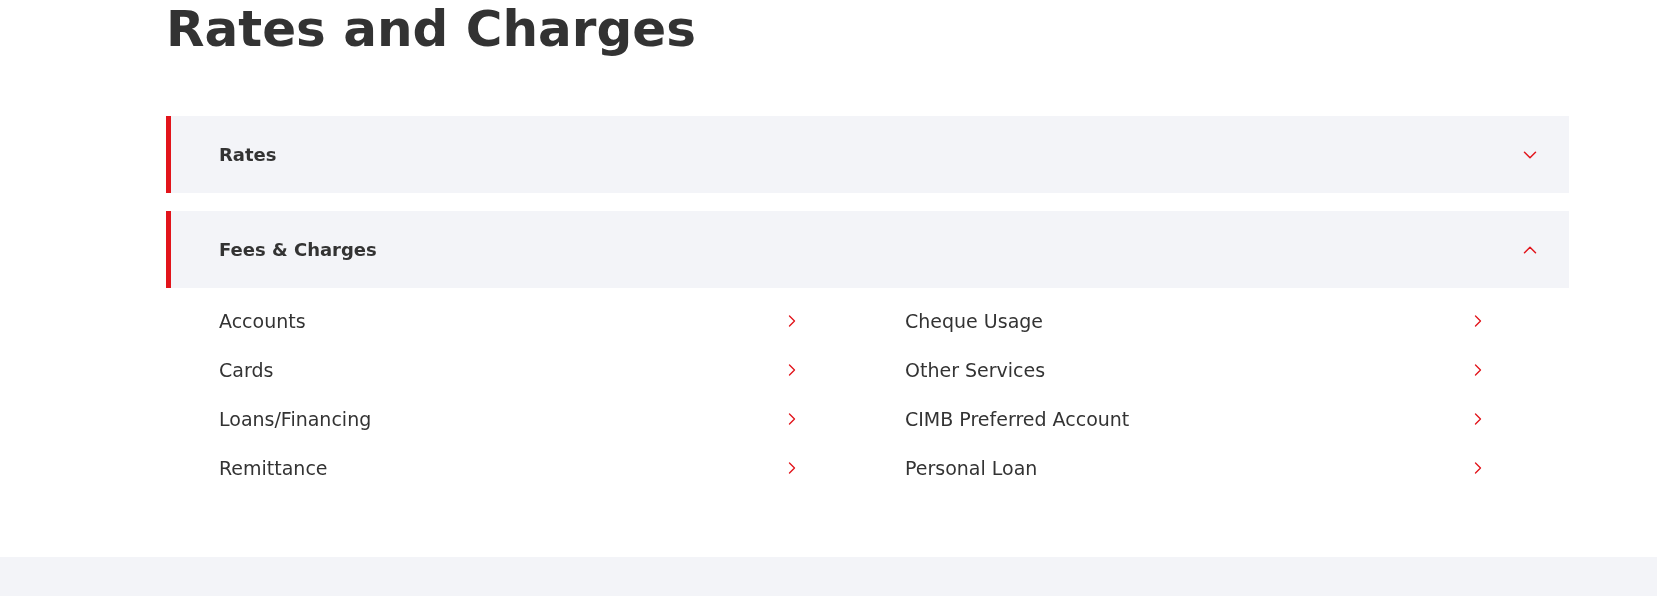 This screenshot has height=596, width=1657. Describe the element at coordinates (431, 30) in the screenshot. I see `page-title: Rates and Charges` at that location.